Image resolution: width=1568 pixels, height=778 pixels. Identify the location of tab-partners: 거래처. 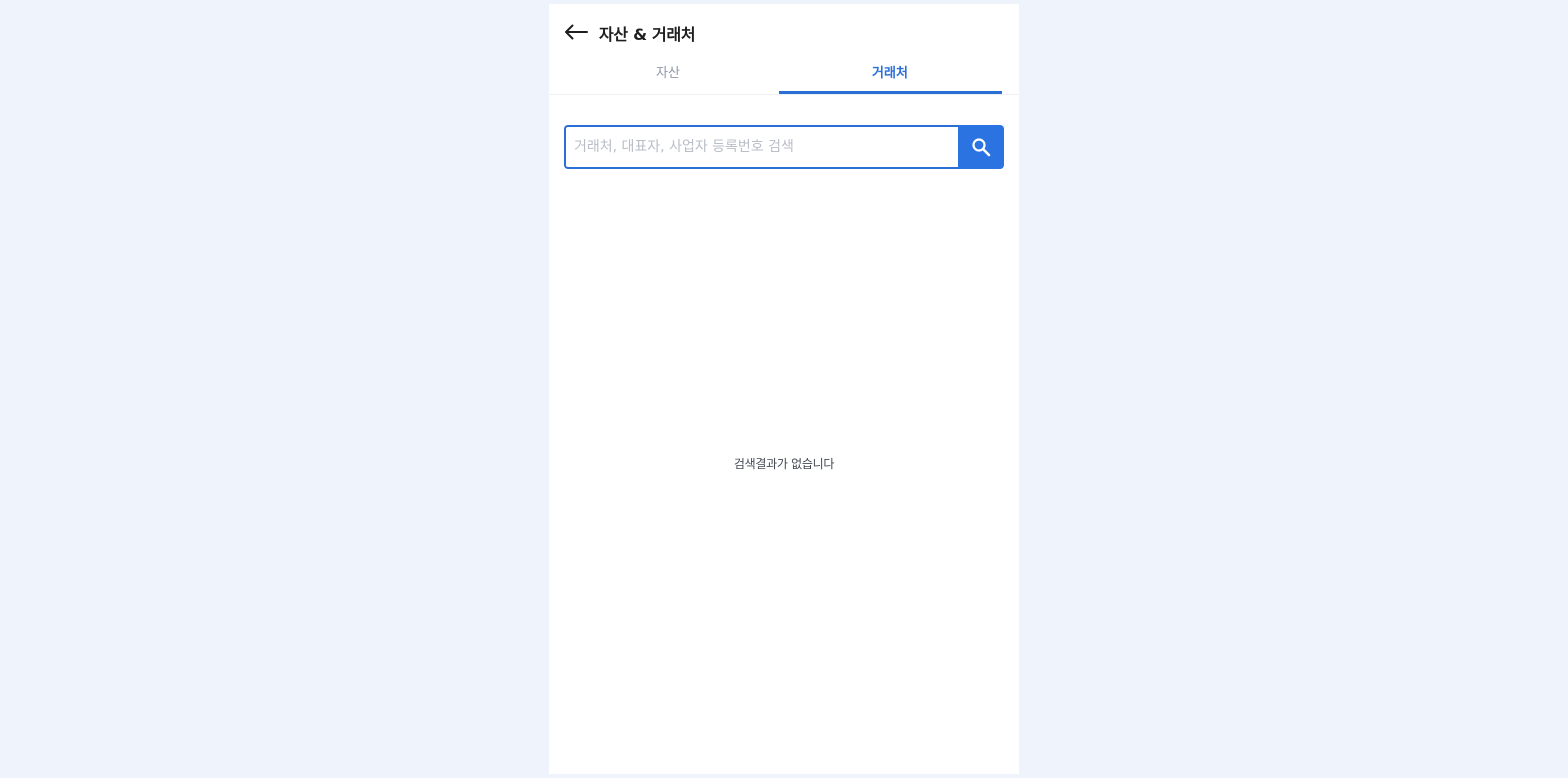
(890, 77).